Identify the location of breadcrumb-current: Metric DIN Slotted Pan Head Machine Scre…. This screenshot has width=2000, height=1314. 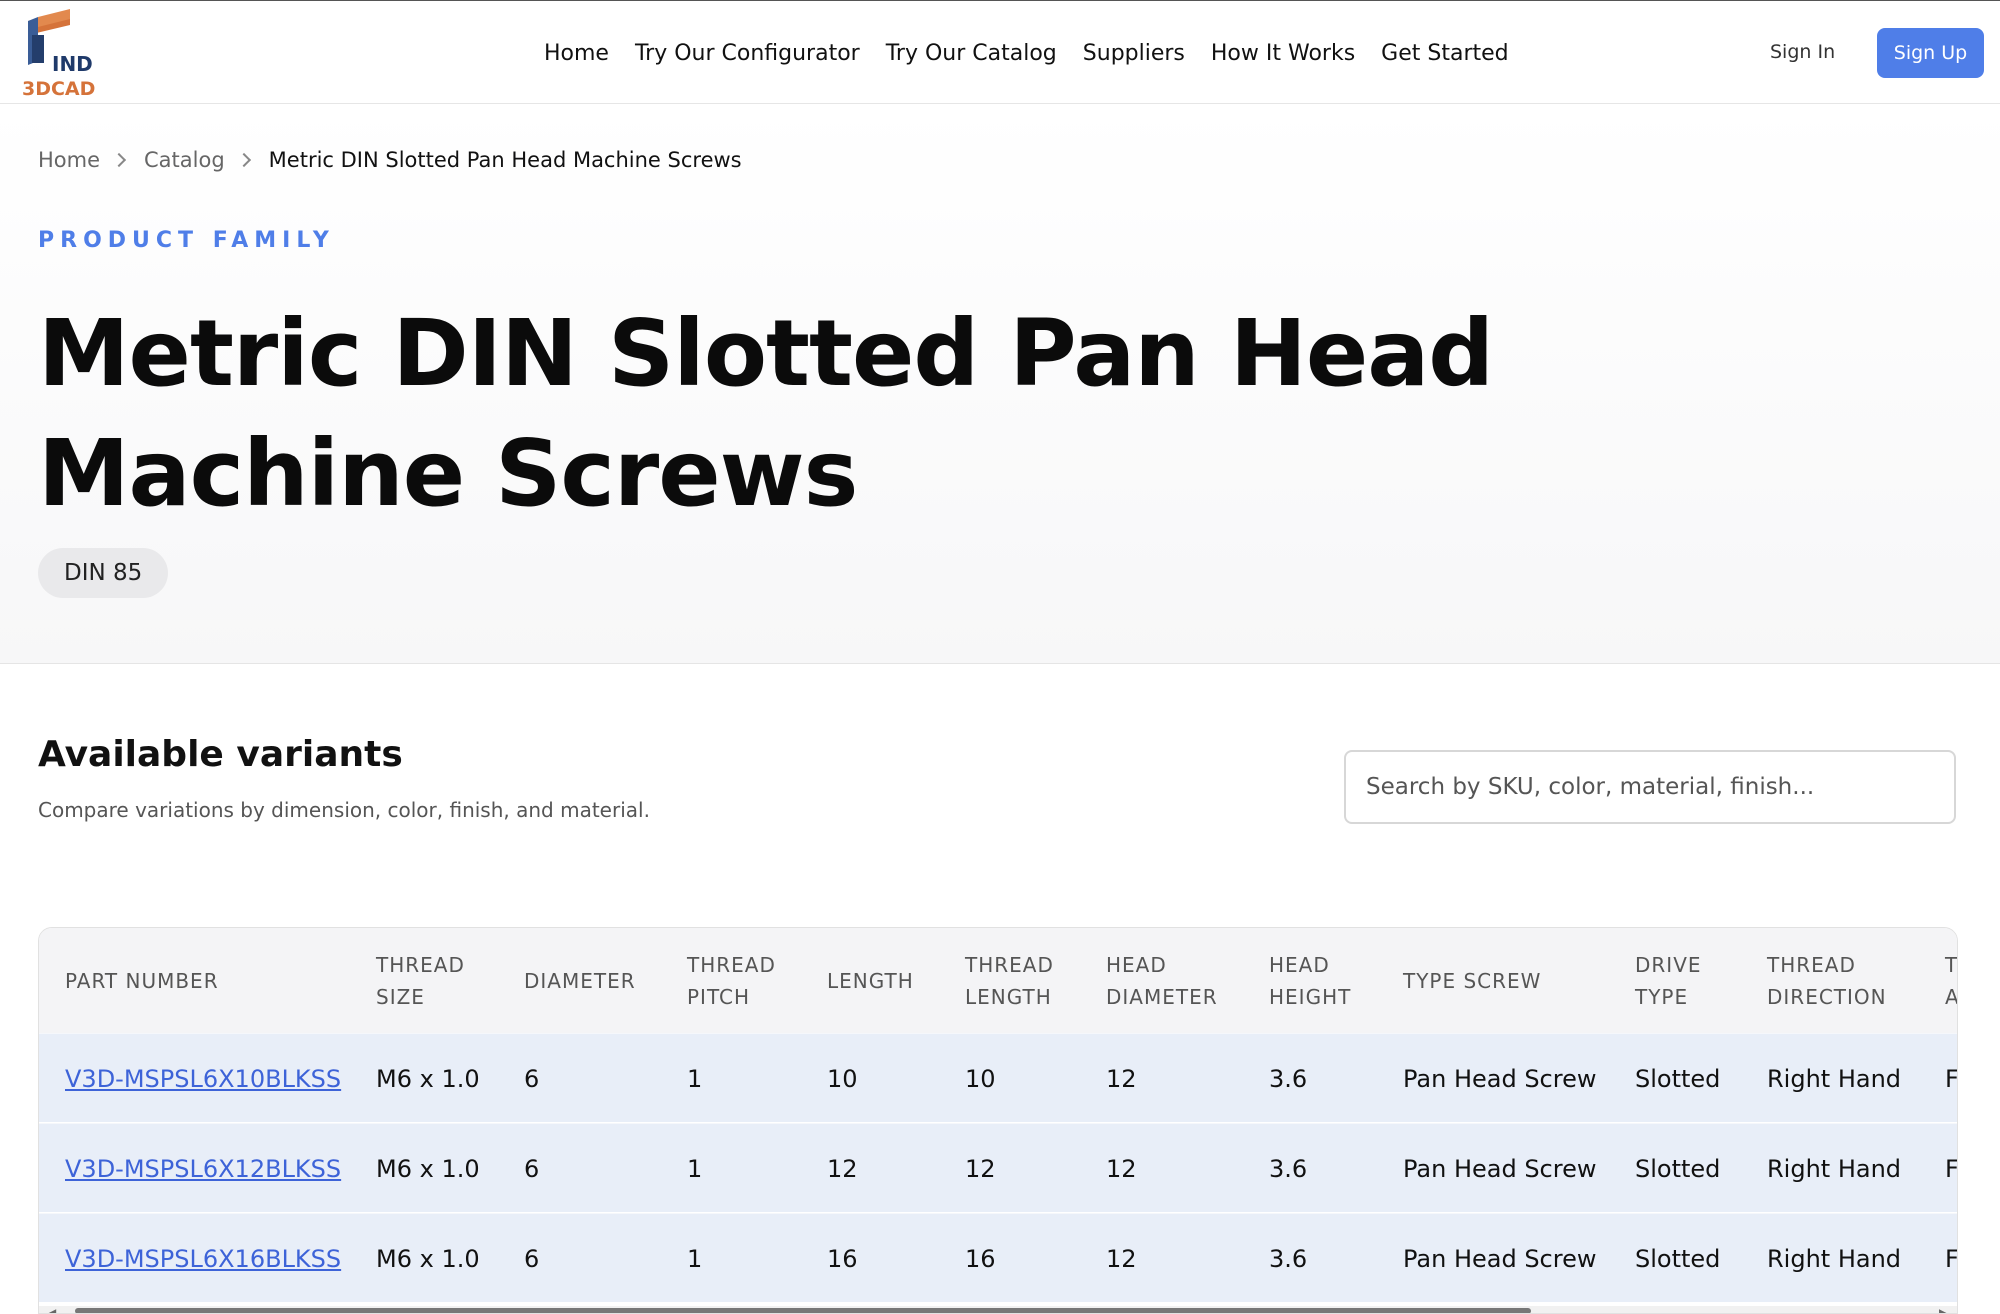
(505, 160).